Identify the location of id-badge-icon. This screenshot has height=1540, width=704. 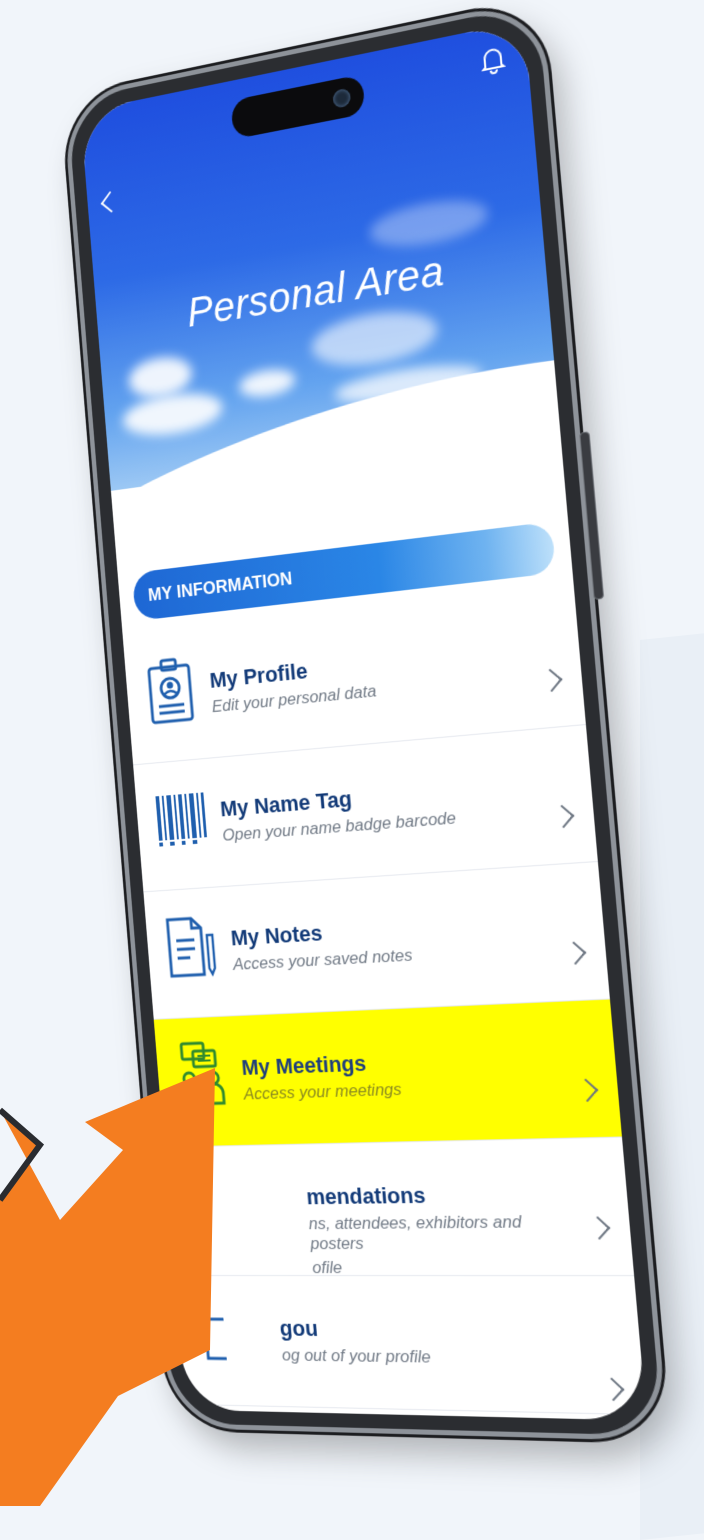
(171, 691).